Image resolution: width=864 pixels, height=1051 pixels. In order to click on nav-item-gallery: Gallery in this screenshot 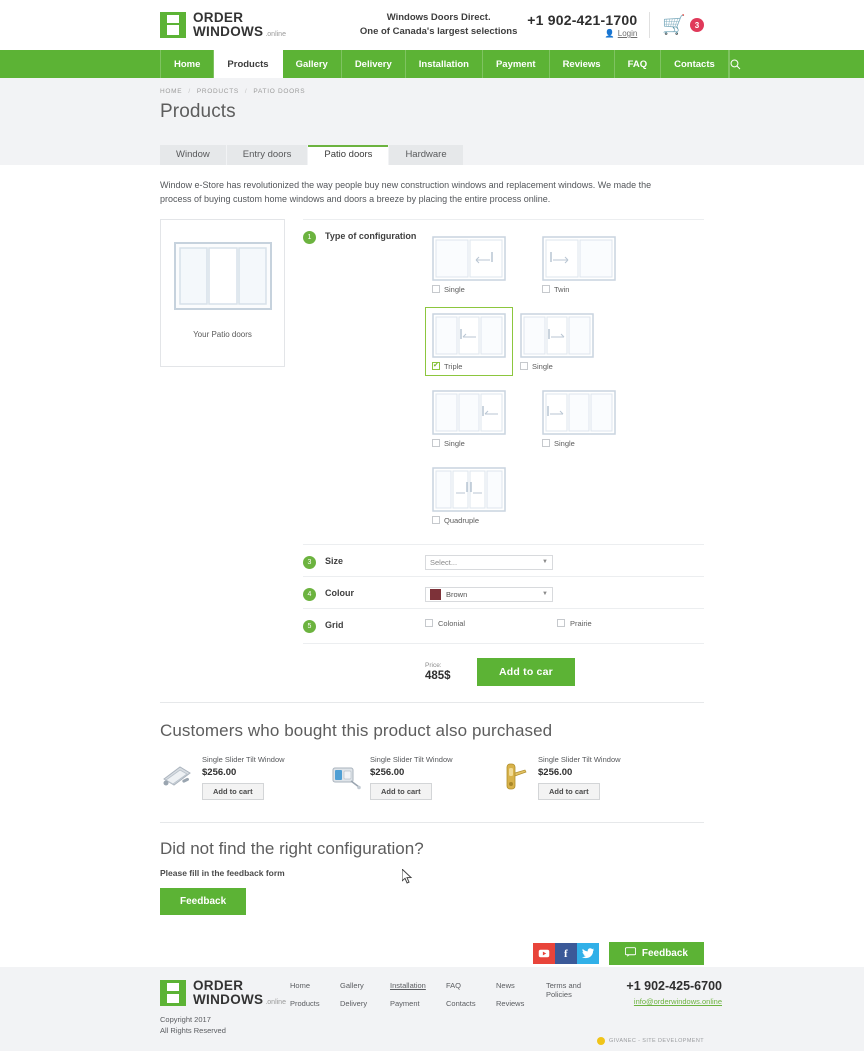, I will do `click(312, 64)`.